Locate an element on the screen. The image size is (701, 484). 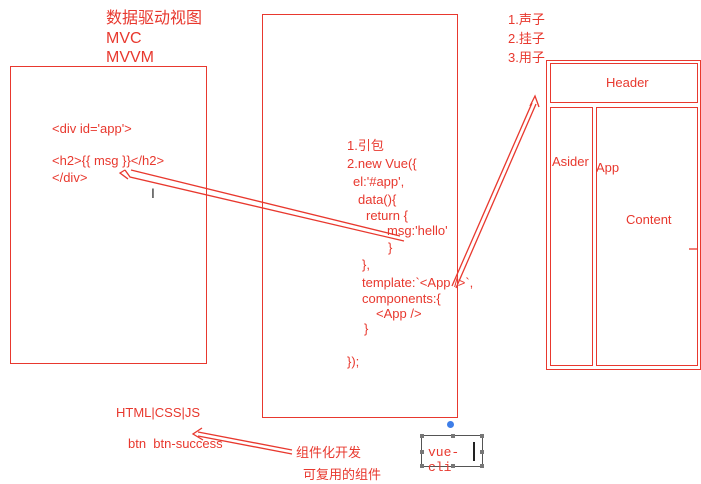
arrow-to-html-template is located at coordinates (264, 205).